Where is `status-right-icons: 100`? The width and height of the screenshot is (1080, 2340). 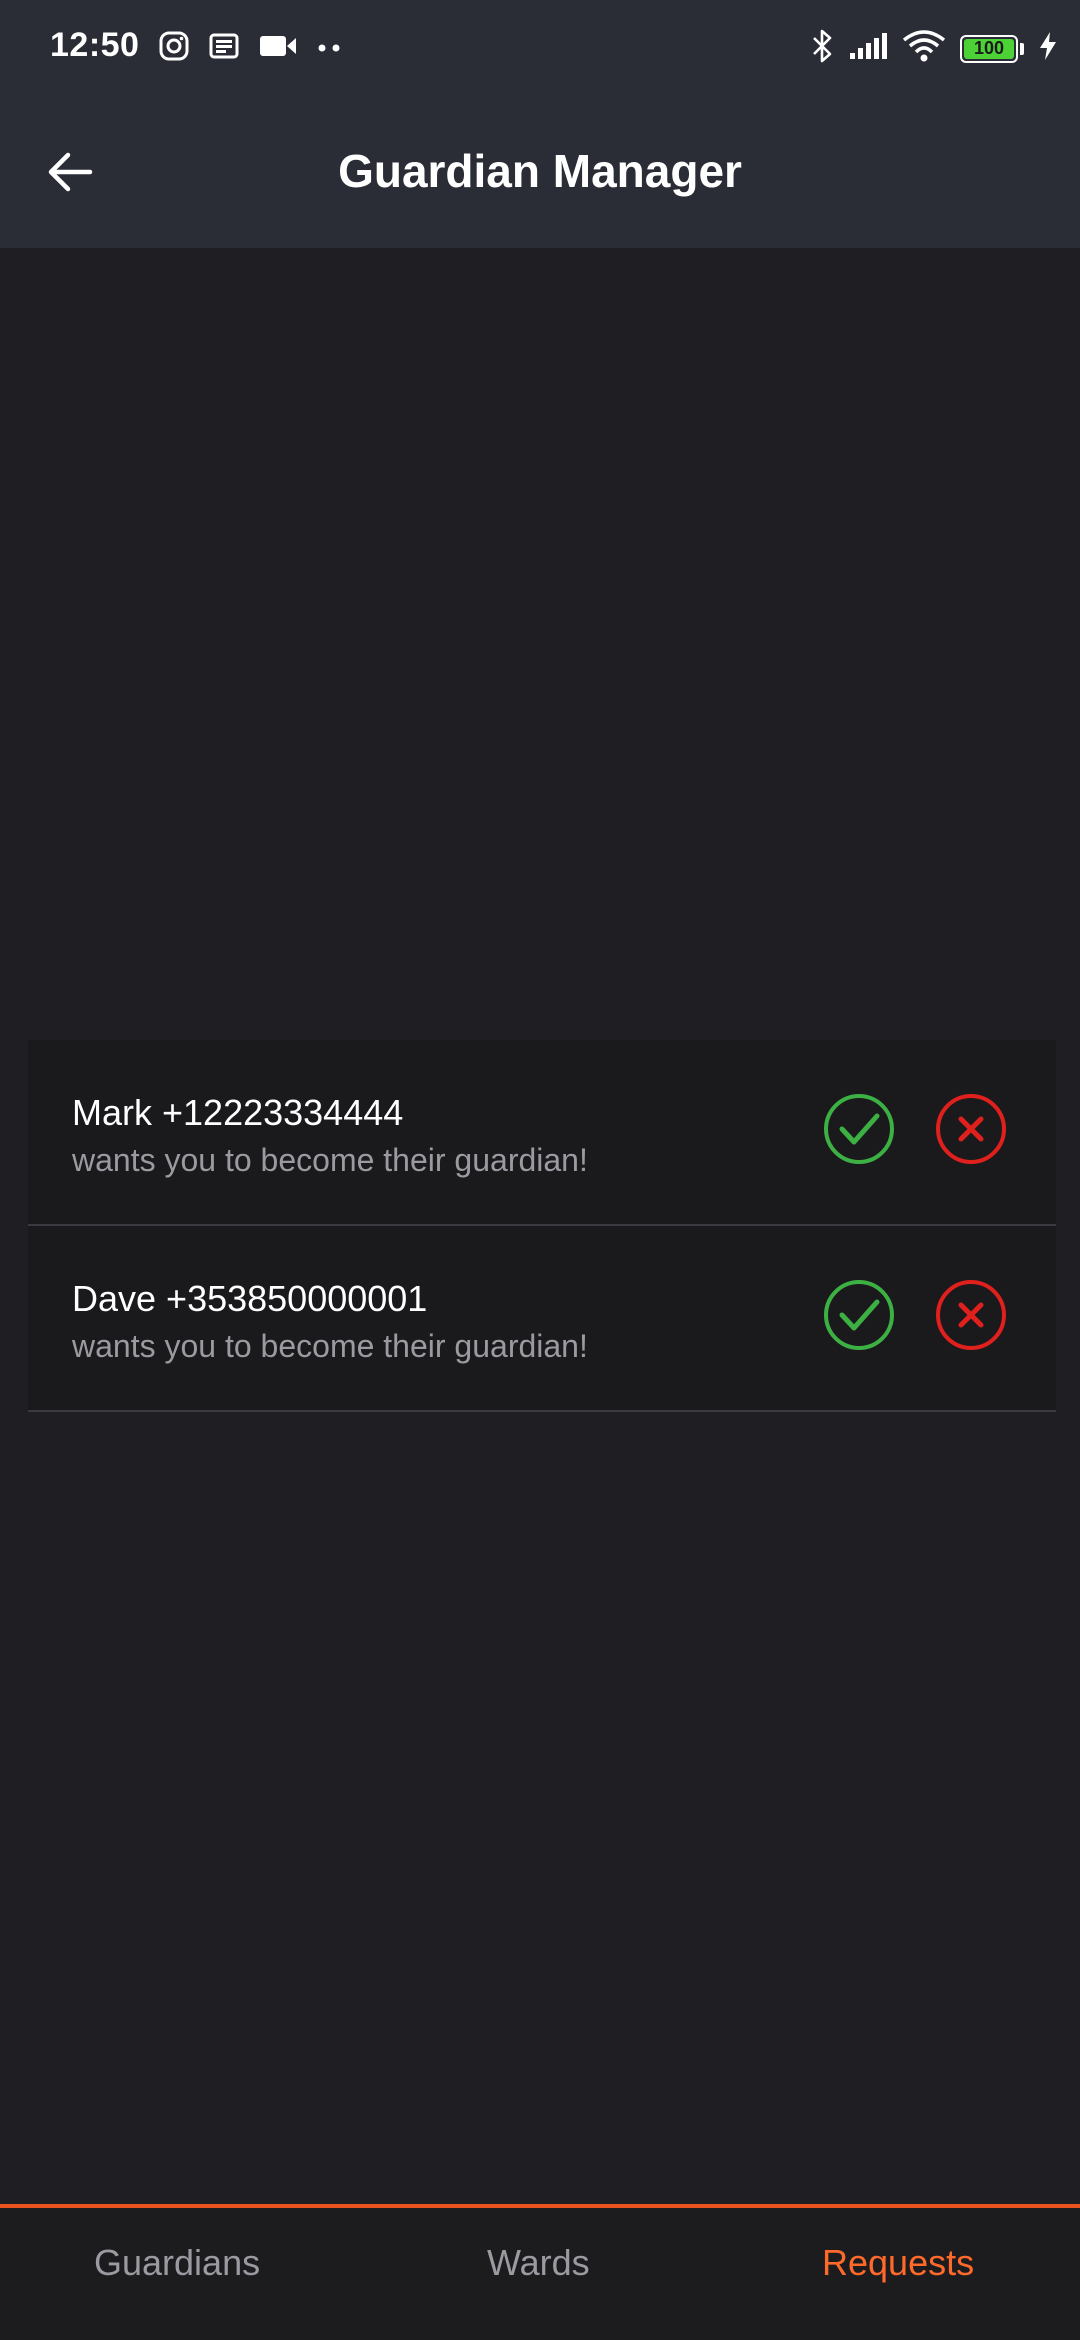
status-right-icons: 100 is located at coordinates (934, 48).